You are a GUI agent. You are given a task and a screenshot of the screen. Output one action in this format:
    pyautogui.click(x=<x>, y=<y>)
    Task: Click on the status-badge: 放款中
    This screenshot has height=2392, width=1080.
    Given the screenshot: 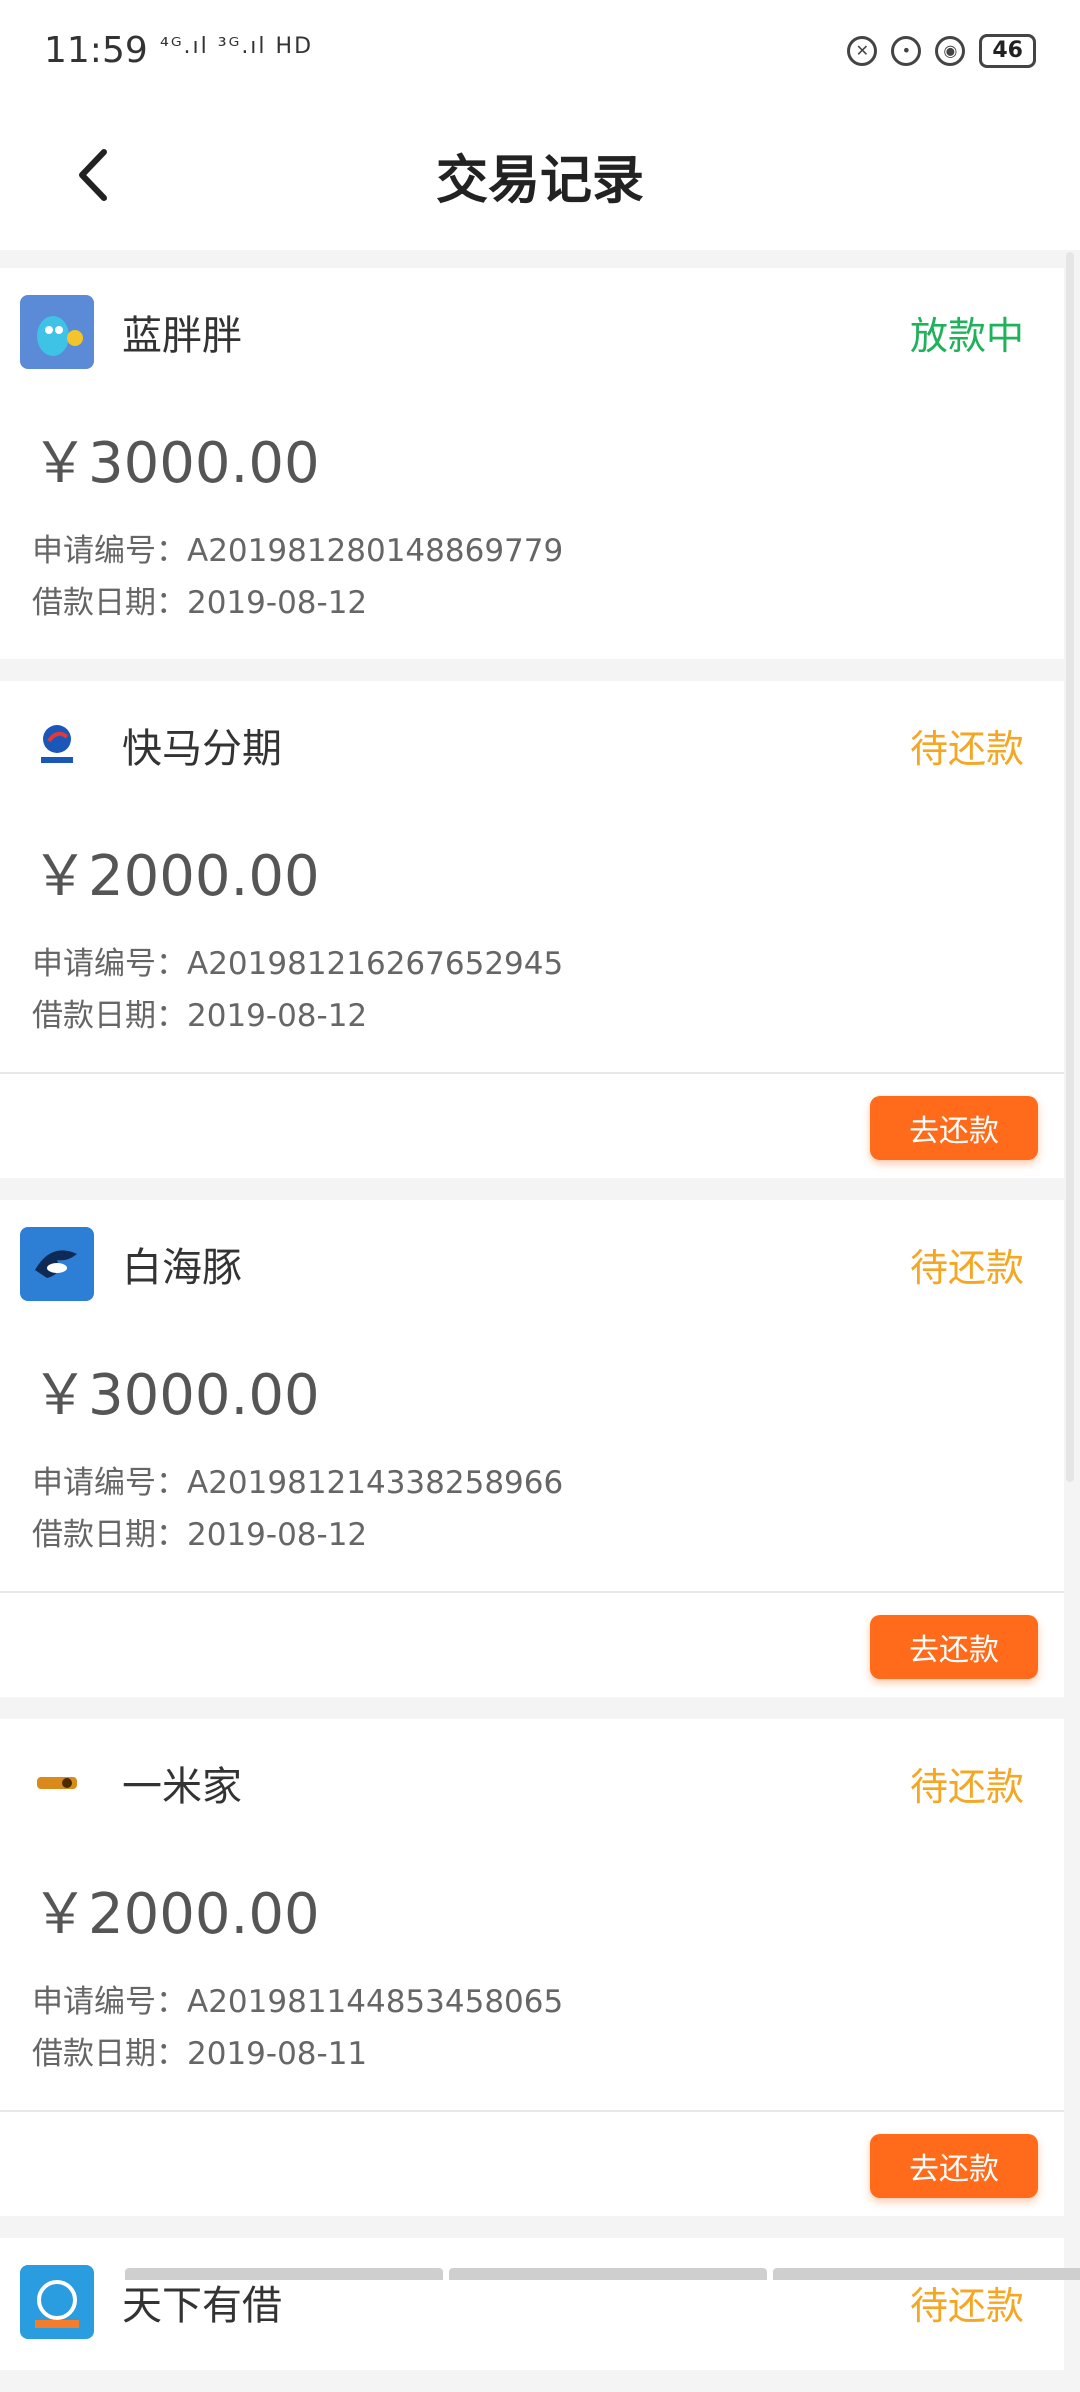 What is the action you would take?
    pyautogui.click(x=966, y=335)
    